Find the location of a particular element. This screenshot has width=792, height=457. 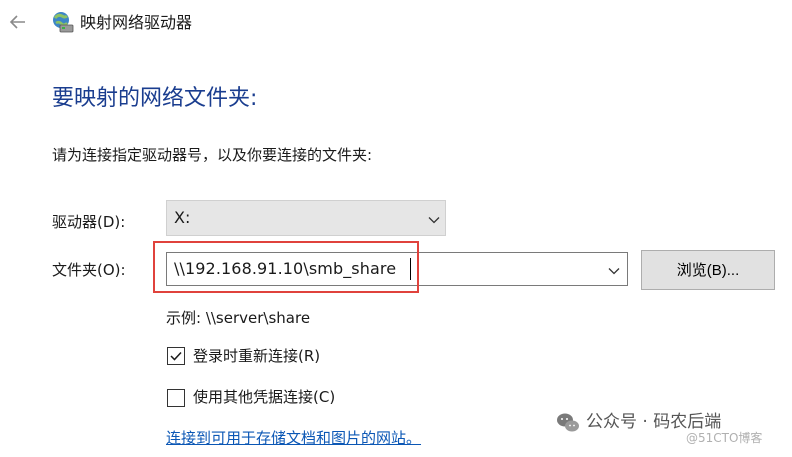

watermark-source: @51CTO博客 is located at coordinates (724, 438).